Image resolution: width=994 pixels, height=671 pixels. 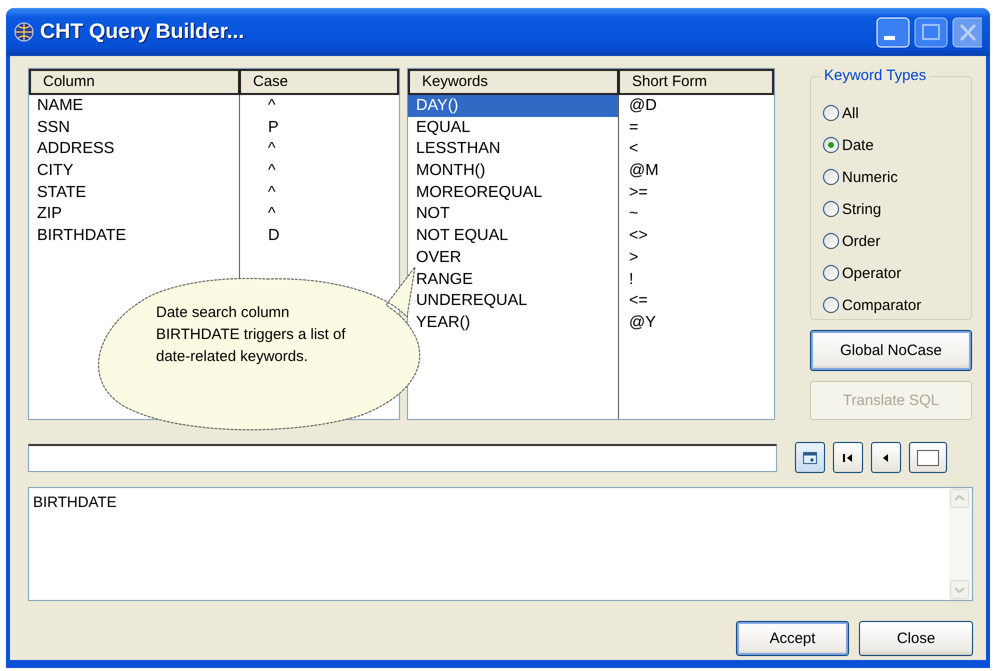 What do you see at coordinates (319, 82) in the screenshot?
I see `column-header: Case` at bounding box center [319, 82].